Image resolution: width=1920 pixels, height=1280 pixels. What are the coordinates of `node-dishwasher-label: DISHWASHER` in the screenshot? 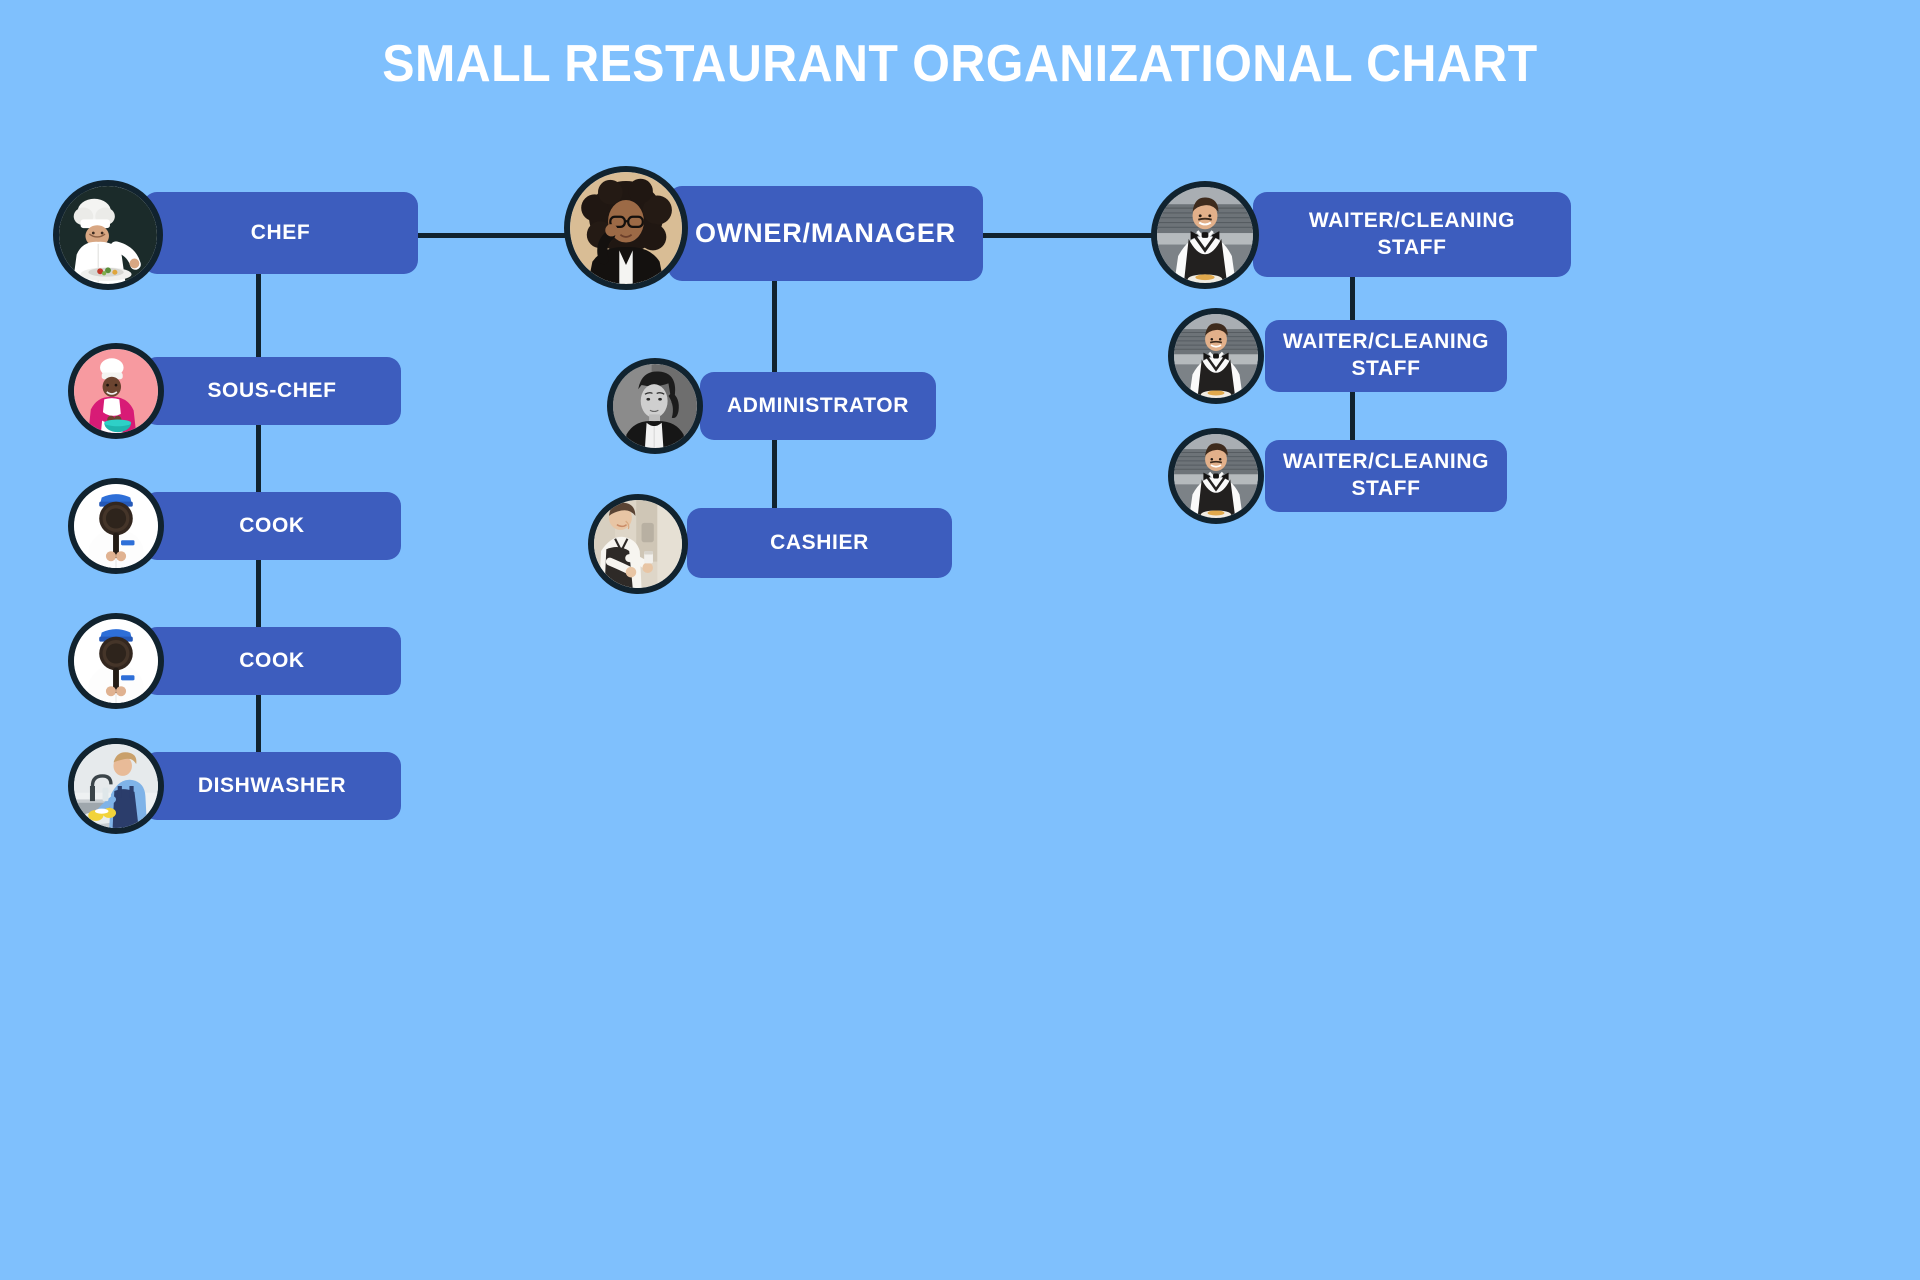 It's located at (272, 785).